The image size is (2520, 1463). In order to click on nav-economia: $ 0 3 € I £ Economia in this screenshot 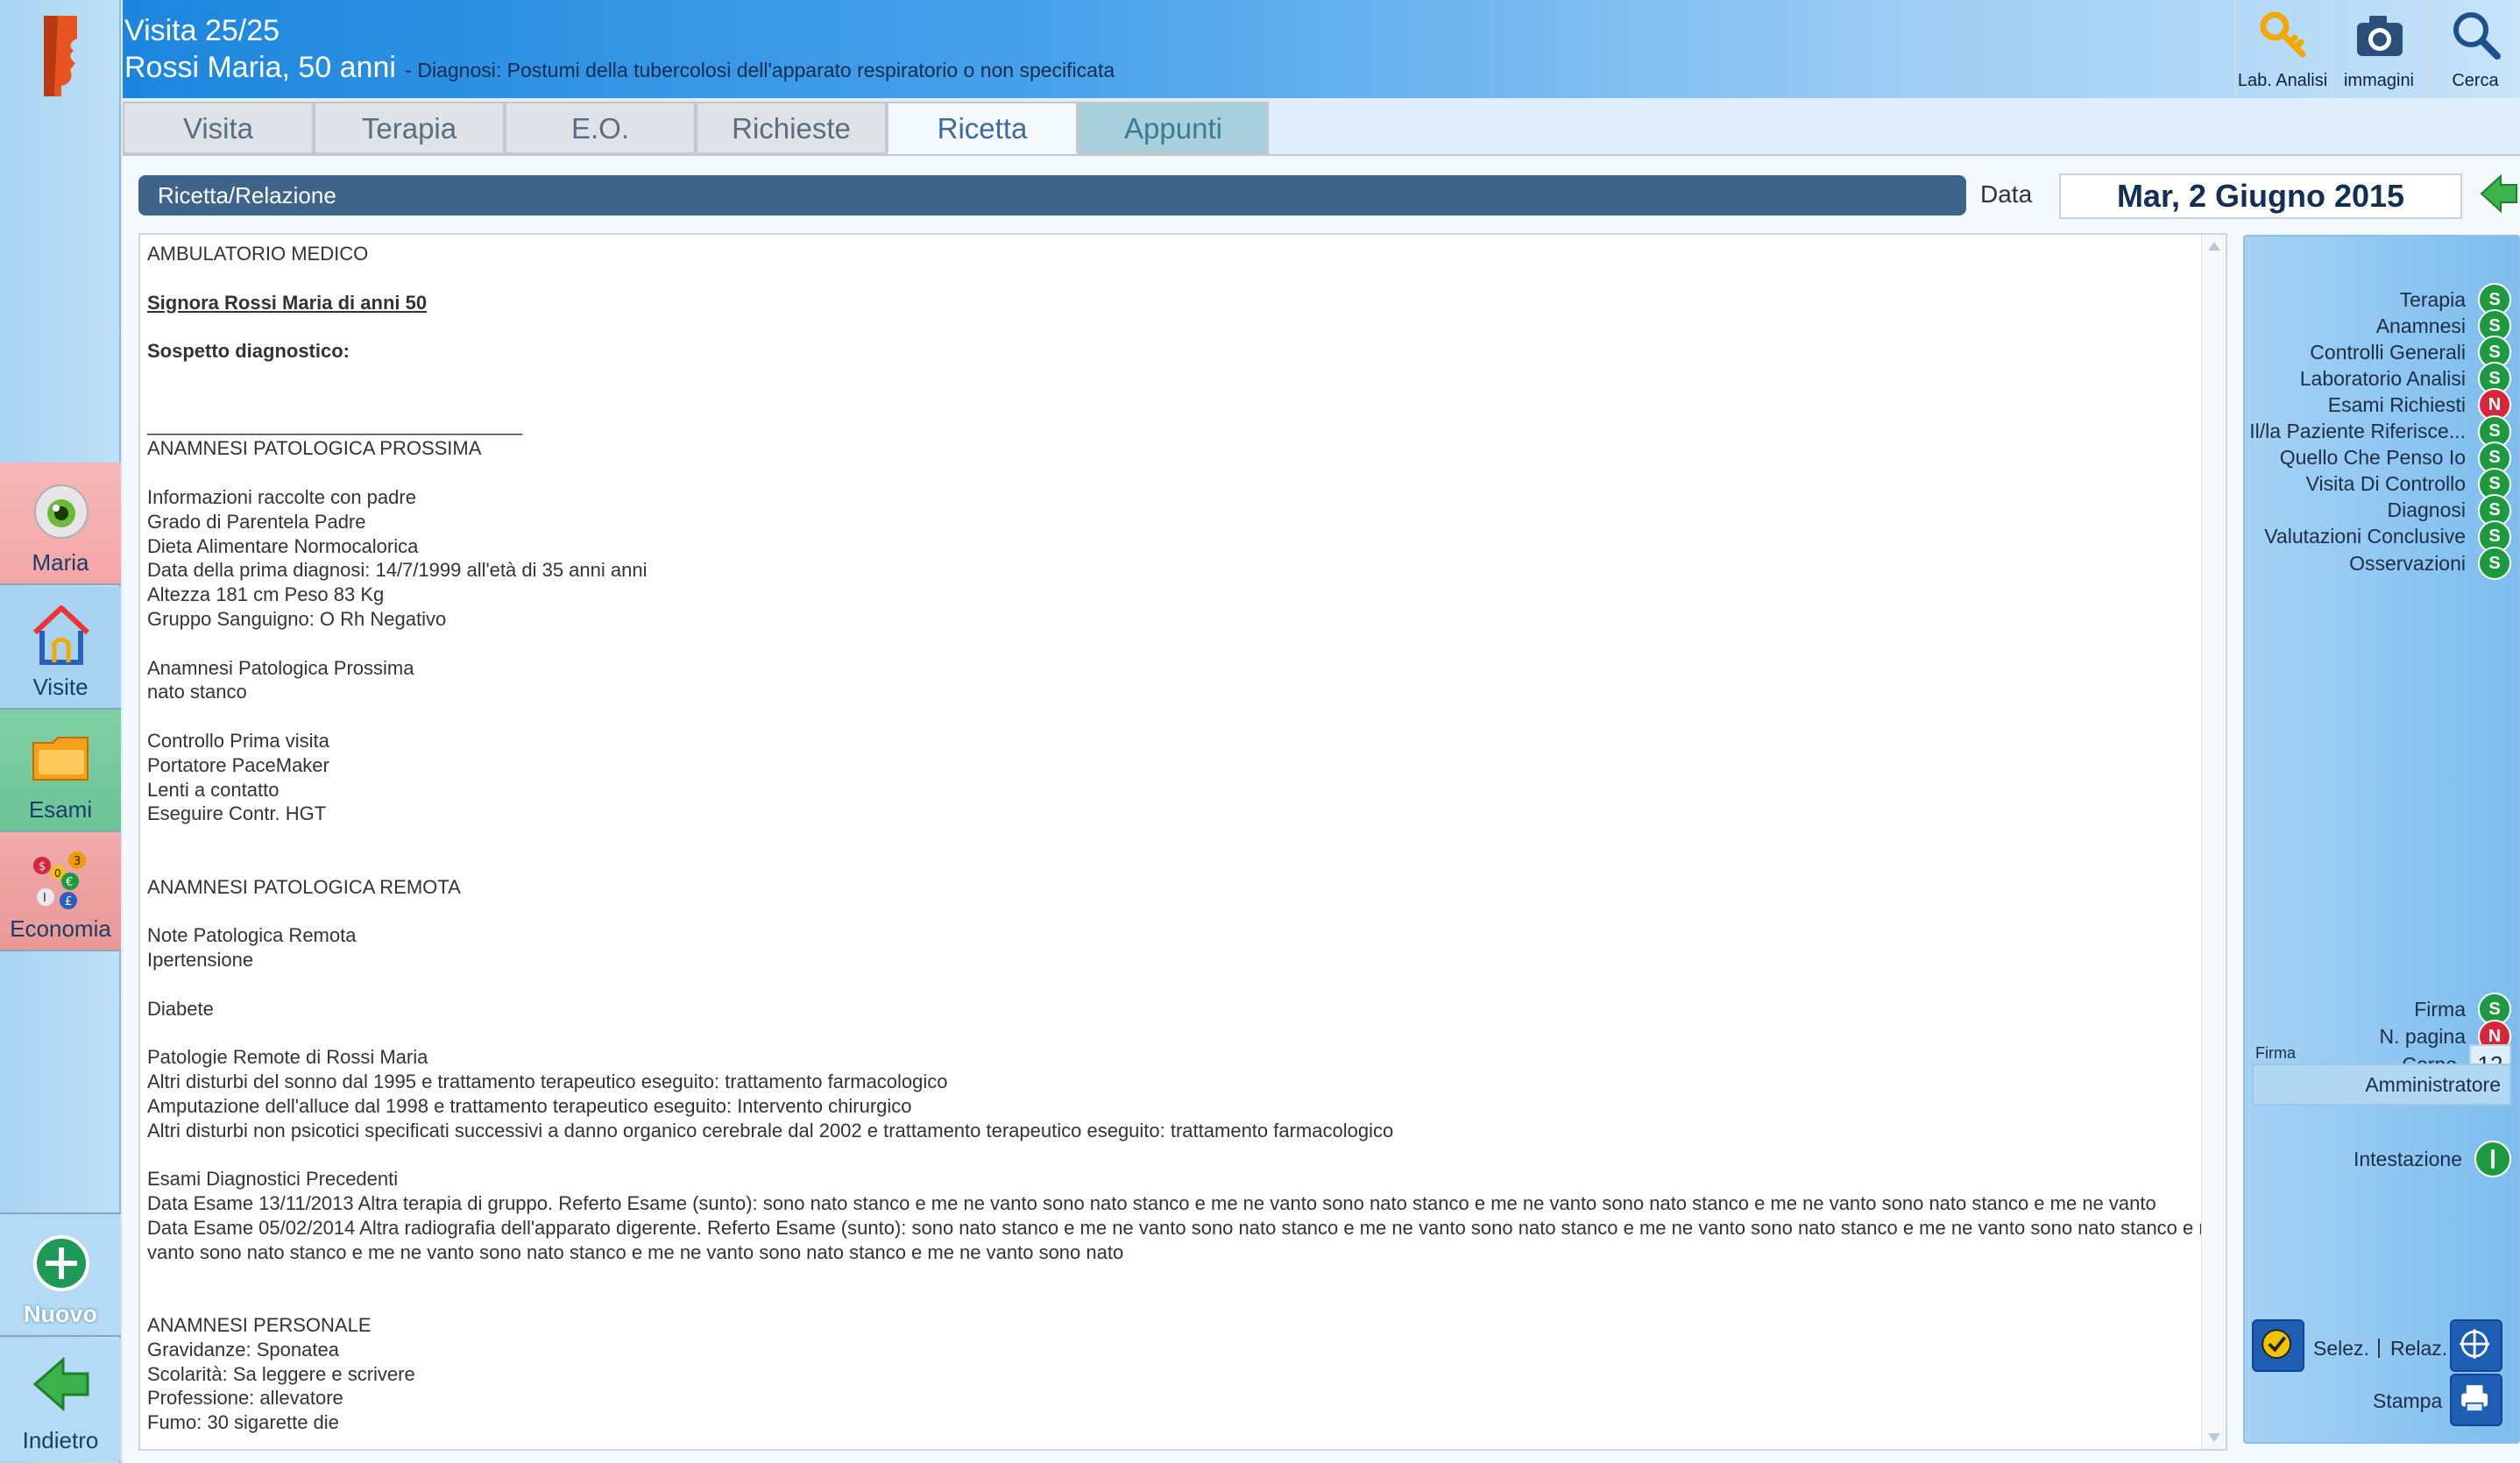, I will do `click(60, 892)`.